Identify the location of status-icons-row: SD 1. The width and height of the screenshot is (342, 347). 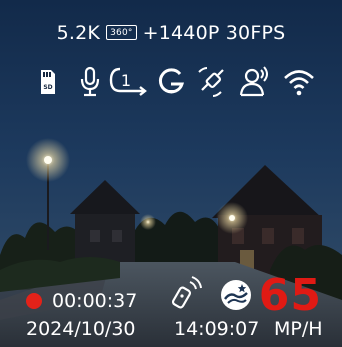
(171, 84).